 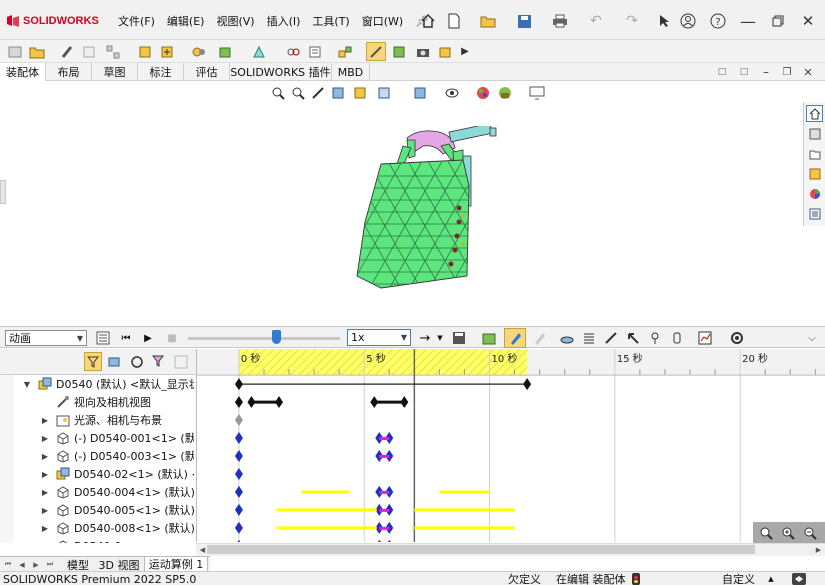 What do you see at coordinates (632, 21) in the screenshot?
I see `redo-icon: ↷` at bounding box center [632, 21].